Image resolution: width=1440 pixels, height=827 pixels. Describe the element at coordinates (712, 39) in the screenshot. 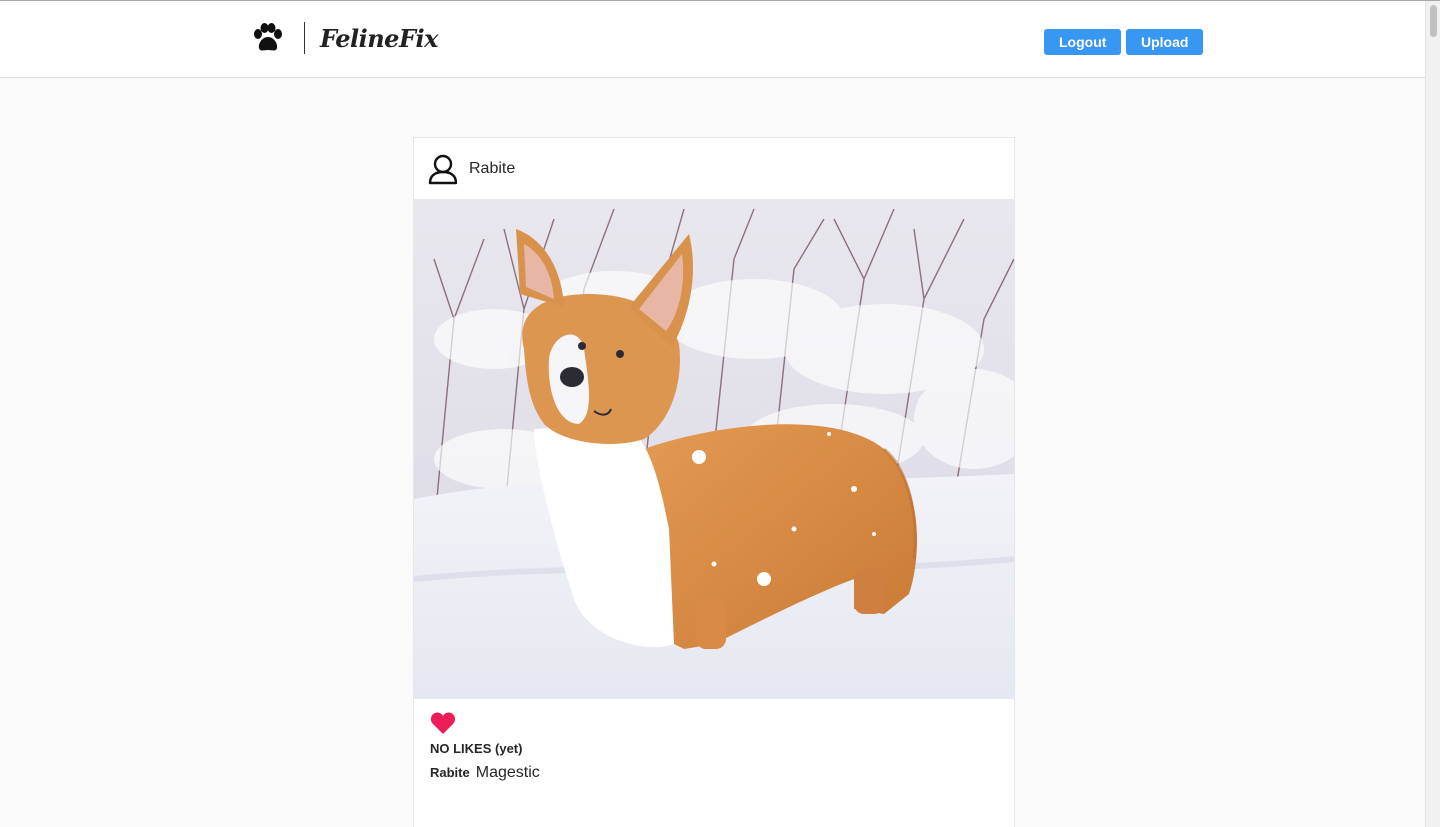

I see `top-navbar: FelineFix Logout Upload` at that location.